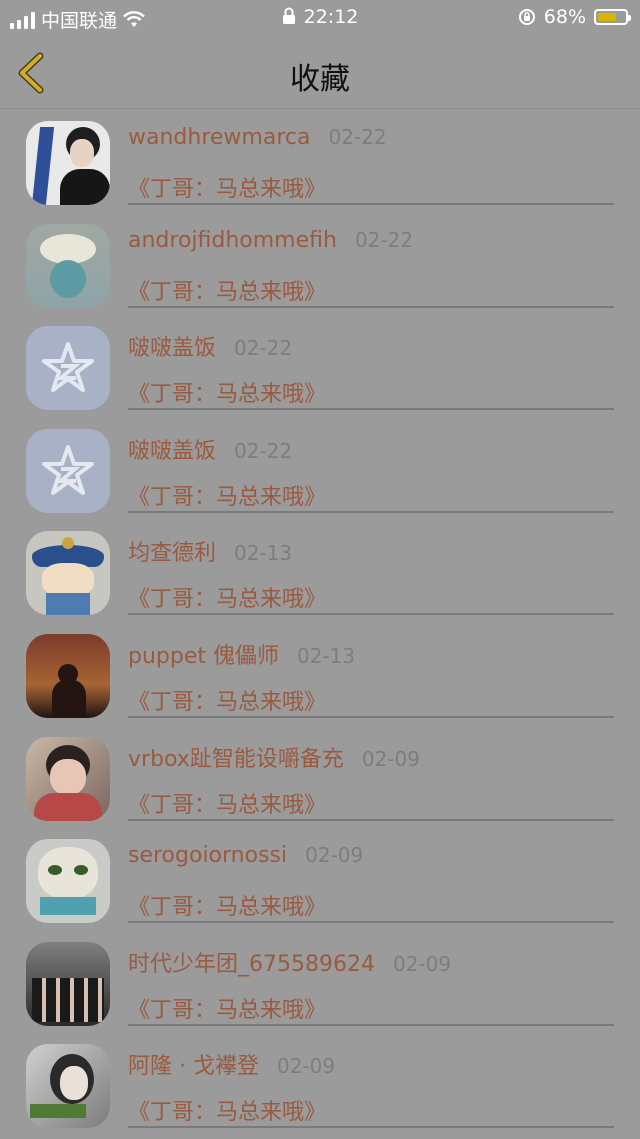 This screenshot has width=640, height=1139. I want to click on name-line: wandhrewmarca 02-22, so click(257, 137).